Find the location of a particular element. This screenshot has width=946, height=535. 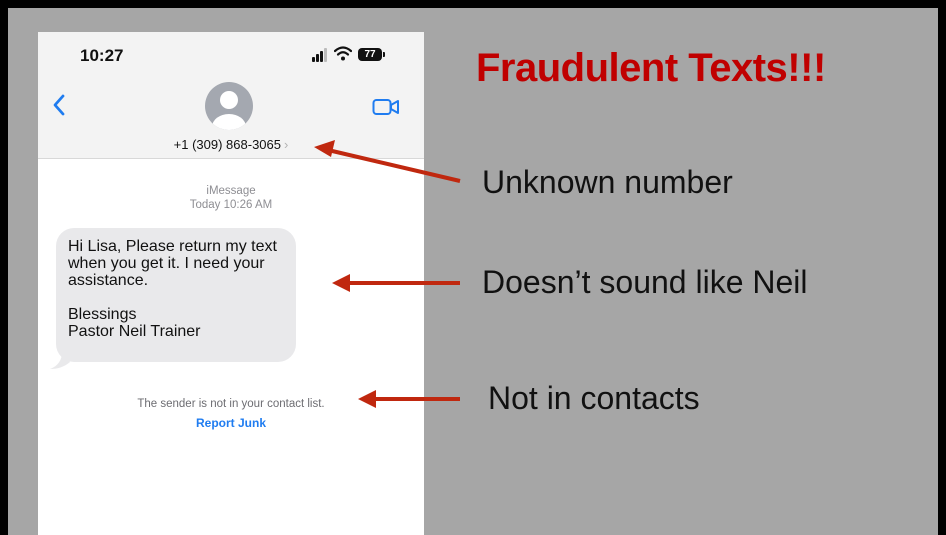

annotation-arrows is located at coordinates (387, 274).